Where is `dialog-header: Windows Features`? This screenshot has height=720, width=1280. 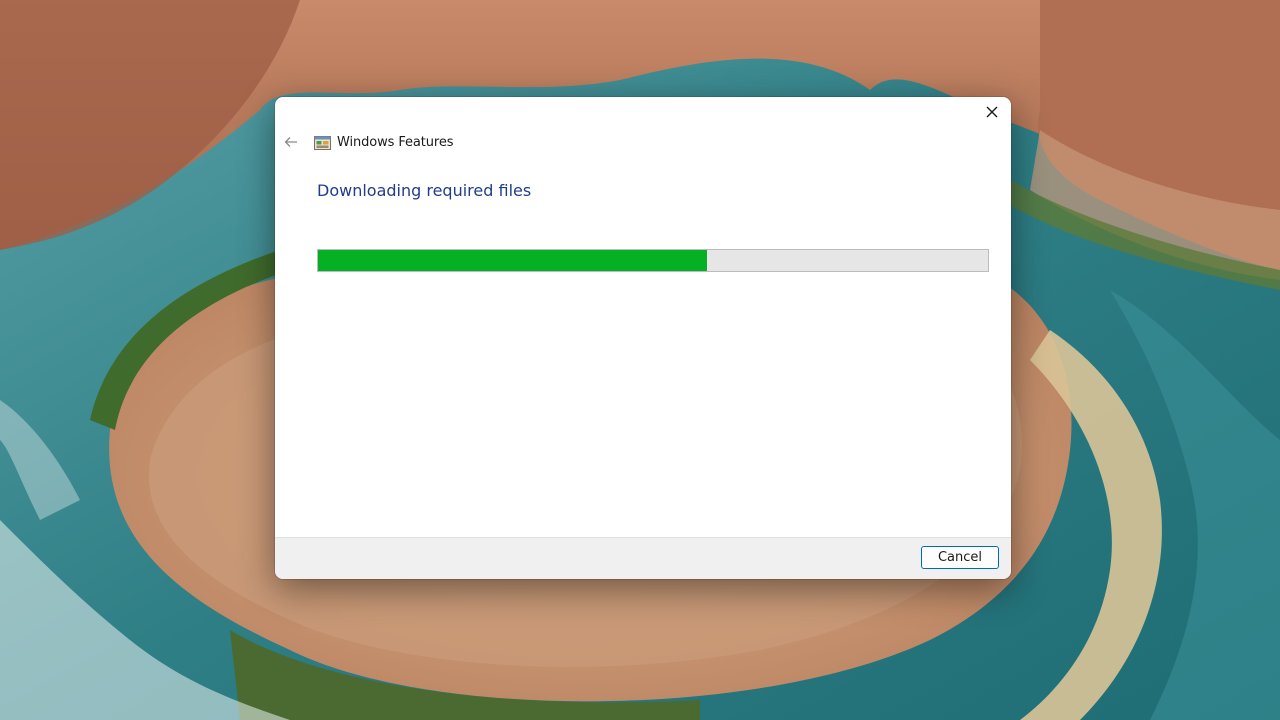
dialog-header: Windows Features is located at coordinates (368, 142).